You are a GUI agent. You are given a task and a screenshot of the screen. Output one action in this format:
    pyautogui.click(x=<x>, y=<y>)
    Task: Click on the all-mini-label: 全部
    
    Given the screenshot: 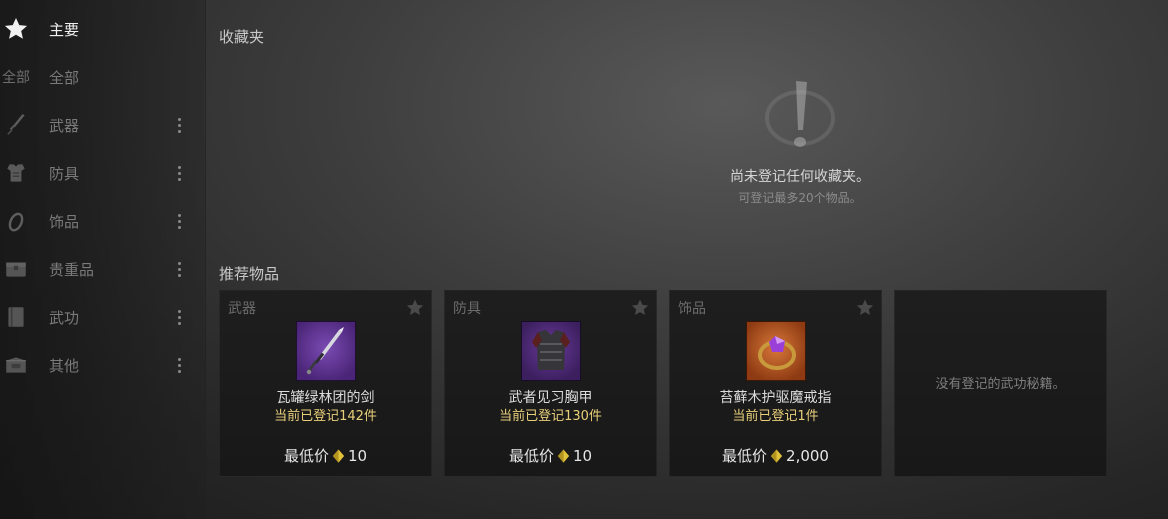 What is the action you would take?
    pyautogui.click(x=16, y=78)
    